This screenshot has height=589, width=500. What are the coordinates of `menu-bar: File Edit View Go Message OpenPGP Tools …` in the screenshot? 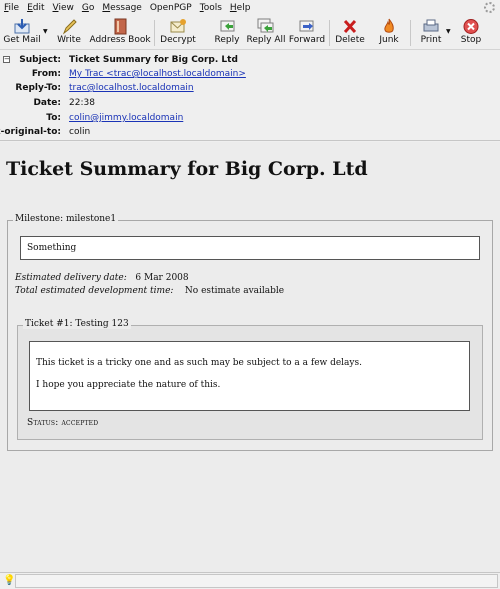 It's located at (250, 8).